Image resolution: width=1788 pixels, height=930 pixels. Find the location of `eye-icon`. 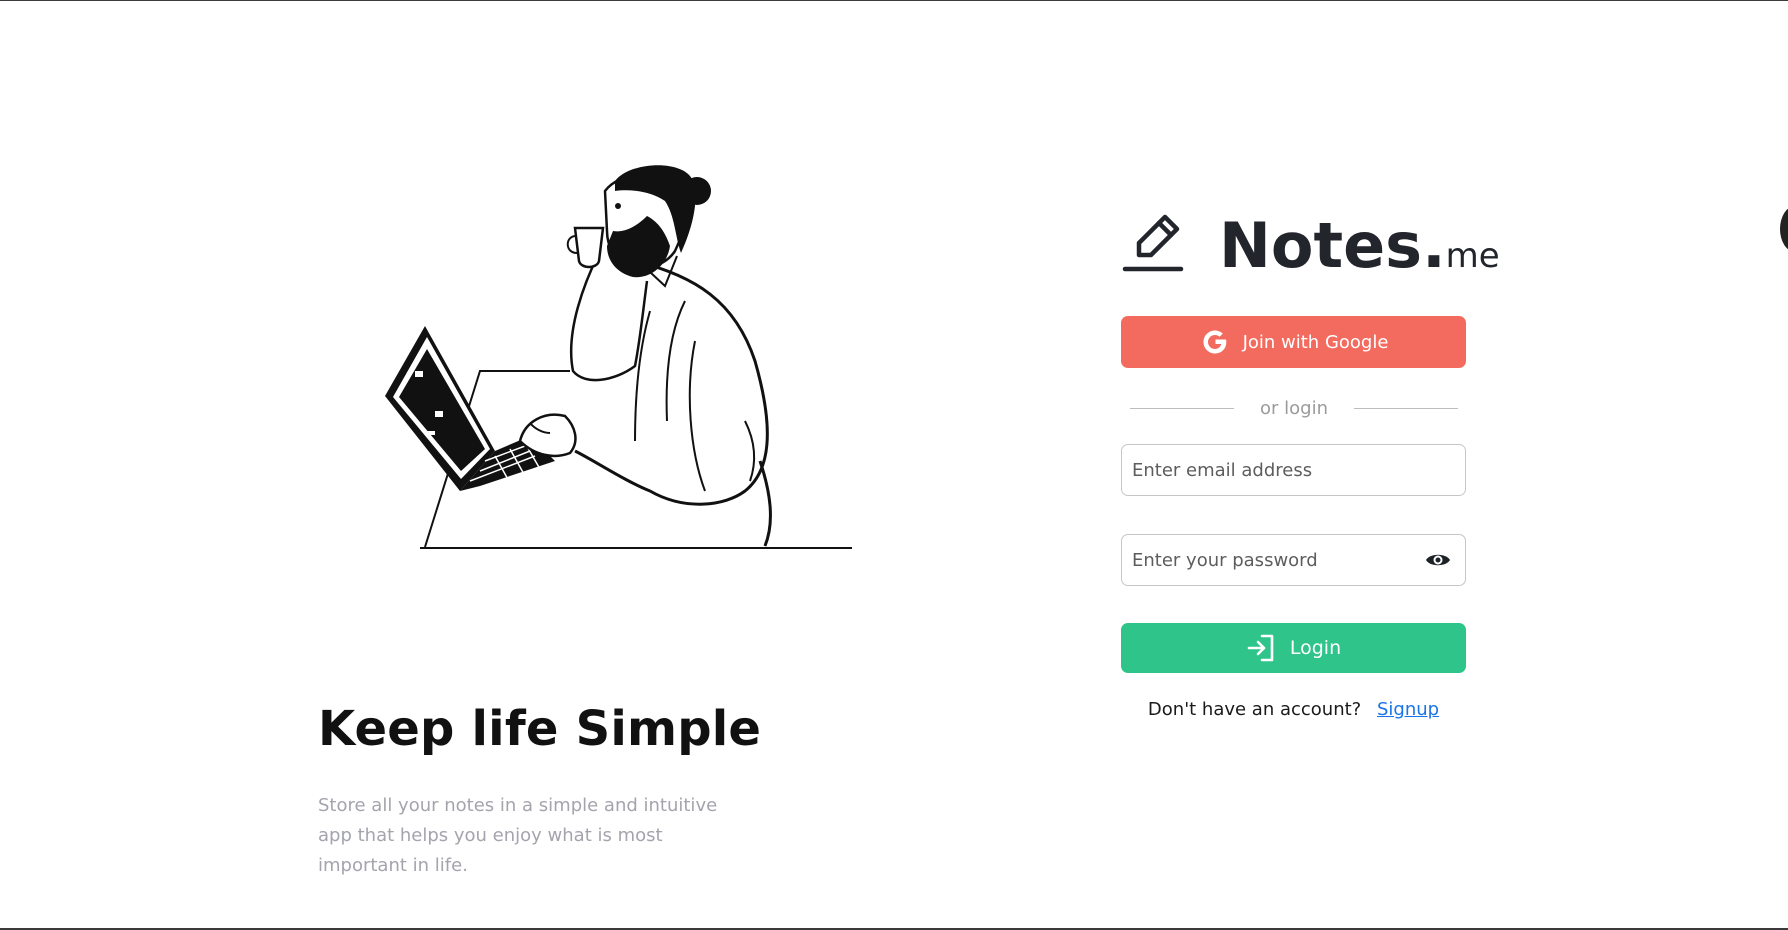

eye-icon is located at coordinates (1438, 560).